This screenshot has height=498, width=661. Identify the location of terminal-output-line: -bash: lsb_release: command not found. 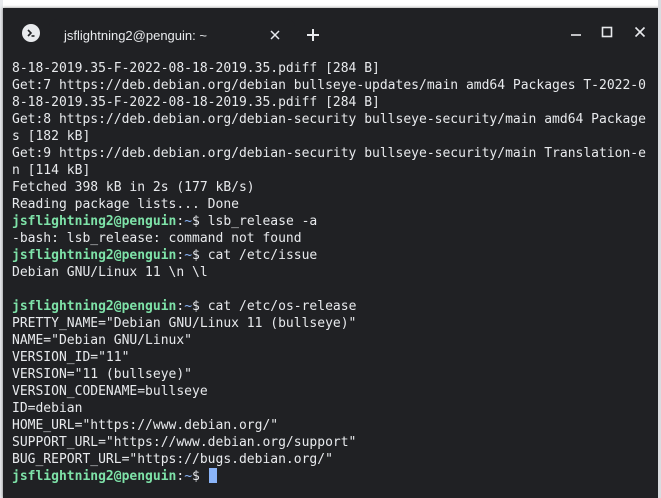
(157, 238).